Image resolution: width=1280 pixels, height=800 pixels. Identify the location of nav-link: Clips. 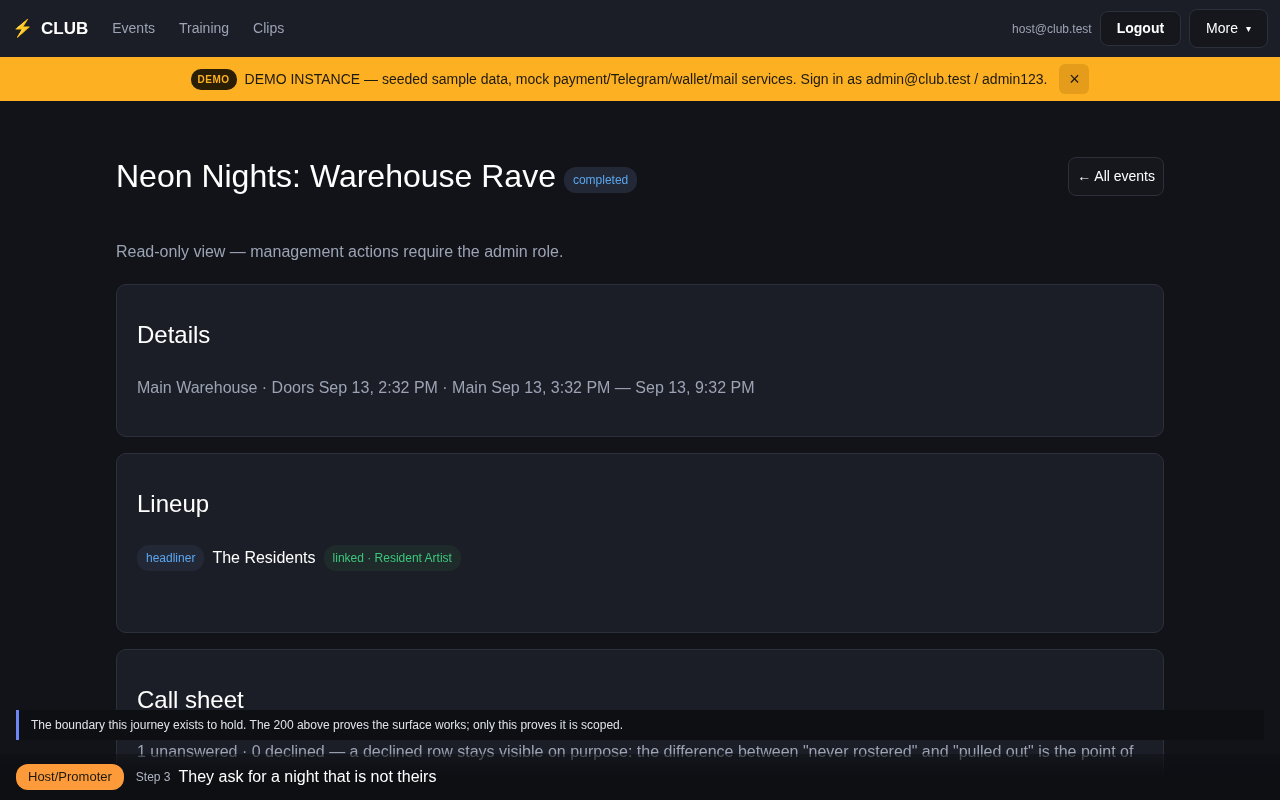
(269, 28).